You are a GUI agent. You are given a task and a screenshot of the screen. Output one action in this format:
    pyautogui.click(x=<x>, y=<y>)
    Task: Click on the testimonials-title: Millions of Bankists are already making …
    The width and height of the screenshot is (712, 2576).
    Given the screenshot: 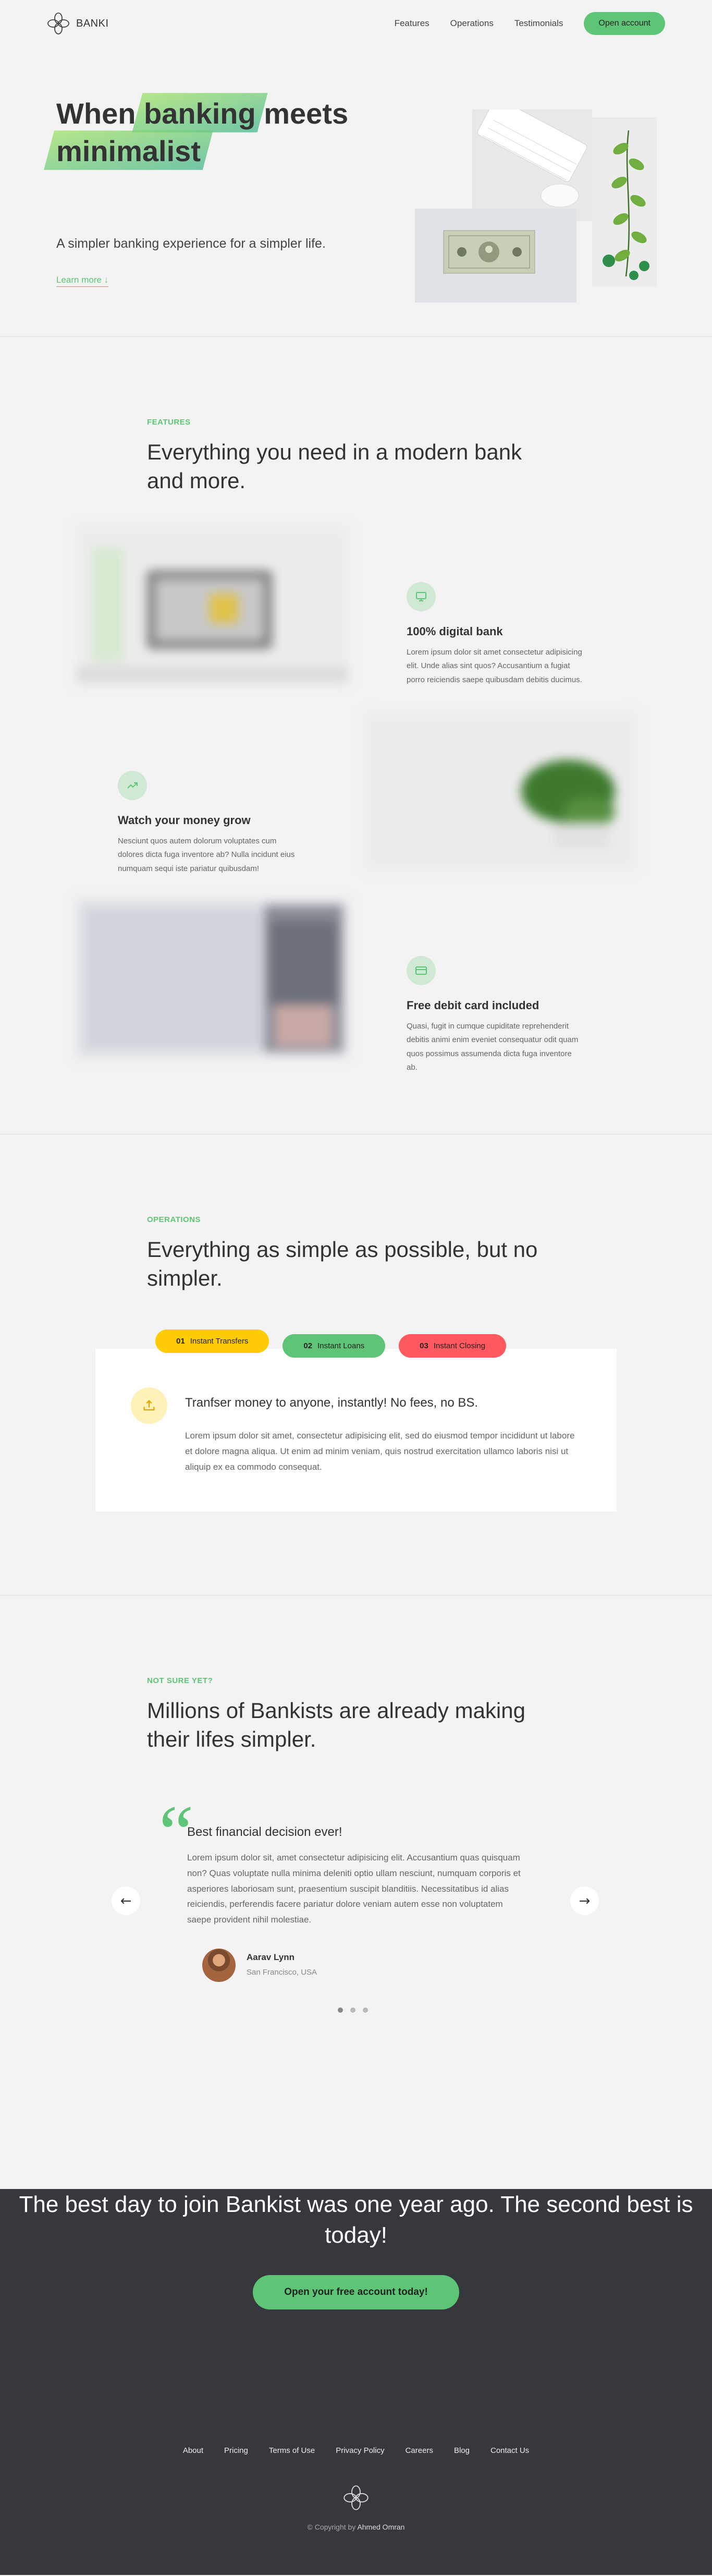 What is the action you would take?
    pyautogui.click(x=336, y=1724)
    